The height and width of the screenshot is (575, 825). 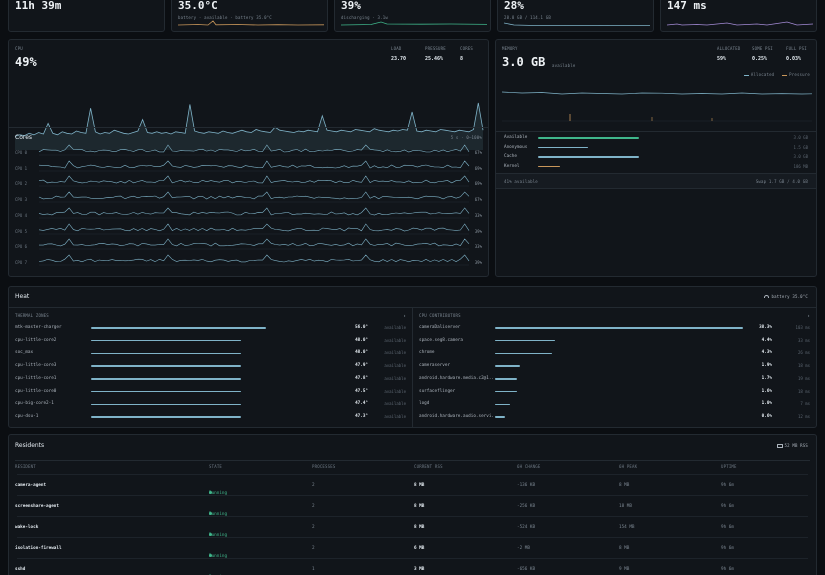 I want to click on thermal-row: cpu-little-core3 47.9° available, so click(x=210, y=366).